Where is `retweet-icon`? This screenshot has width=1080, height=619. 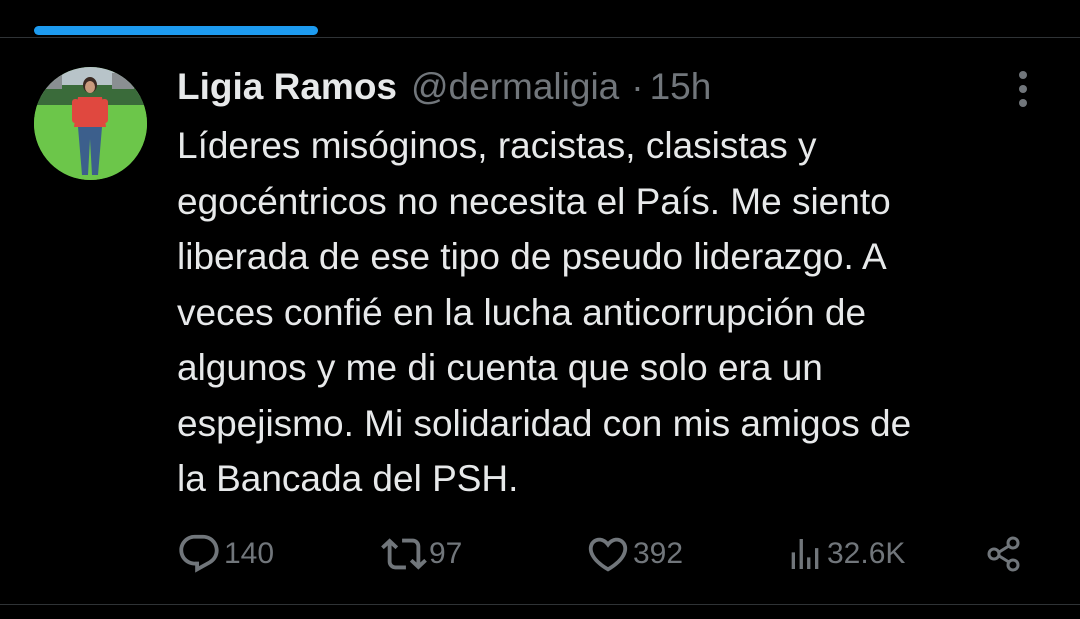
retweet-icon is located at coordinates (404, 554).